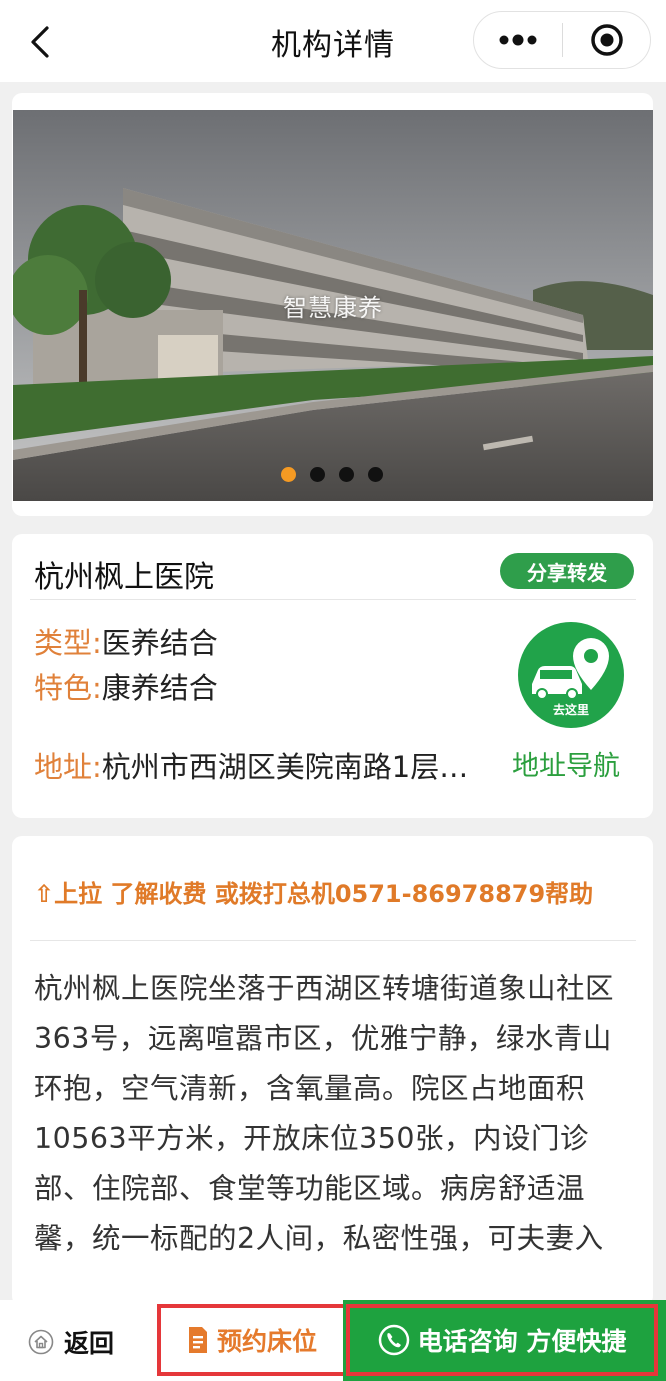 The width and height of the screenshot is (666, 1381). I want to click on bottom-action-bar: 返回 预约床位 电话咨询 方便快捷, so click(333, 1340).